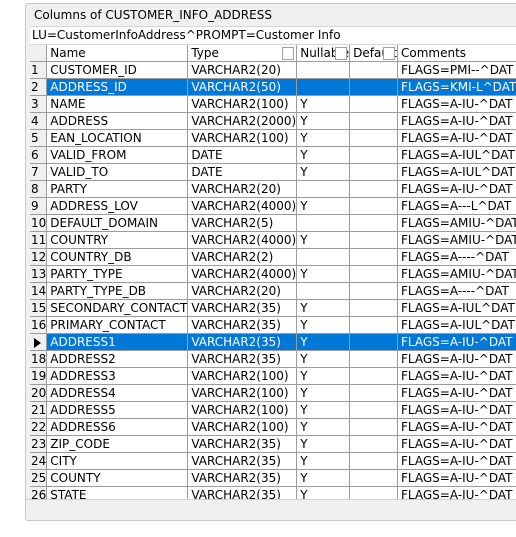 The image size is (516, 537). What do you see at coordinates (39, 444) in the screenshot?
I see `row-number: 23` at bounding box center [39, 444].